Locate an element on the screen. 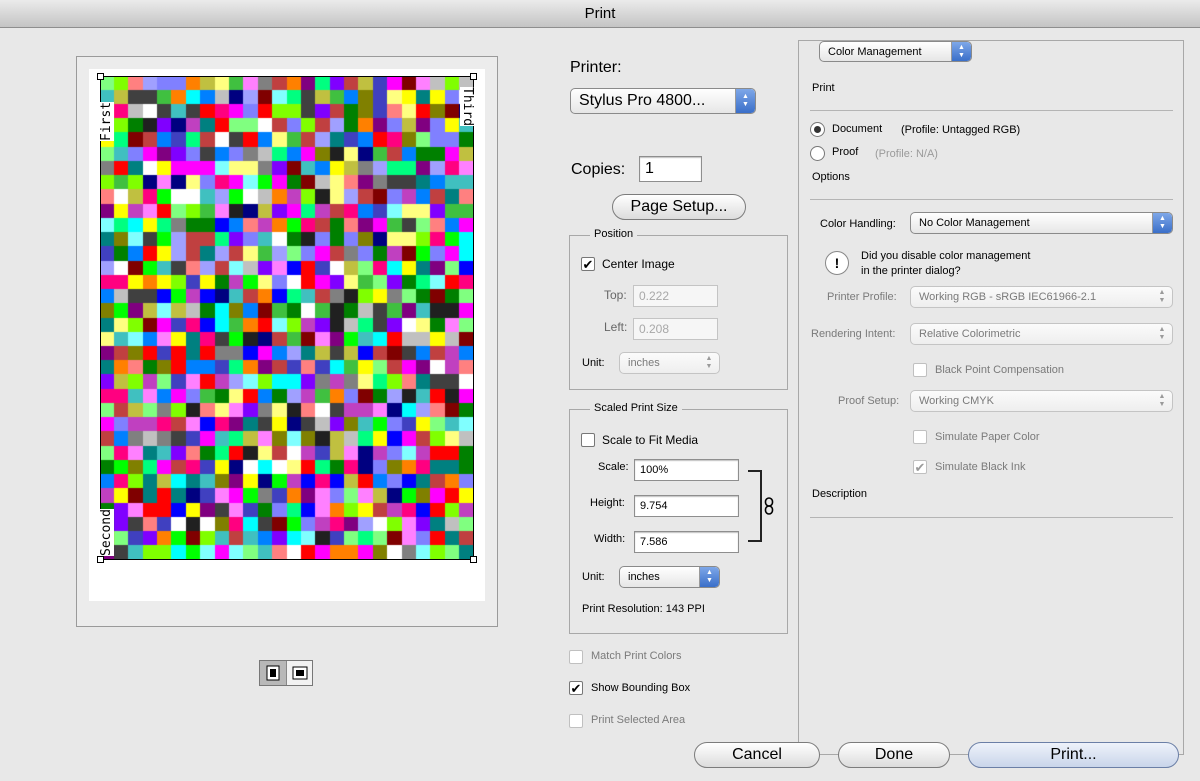 Image resolution: width=1200 pixels, height=781 pixels. scaled-print-size-title: Scaled Print Size is located at coordinates (636, 408).